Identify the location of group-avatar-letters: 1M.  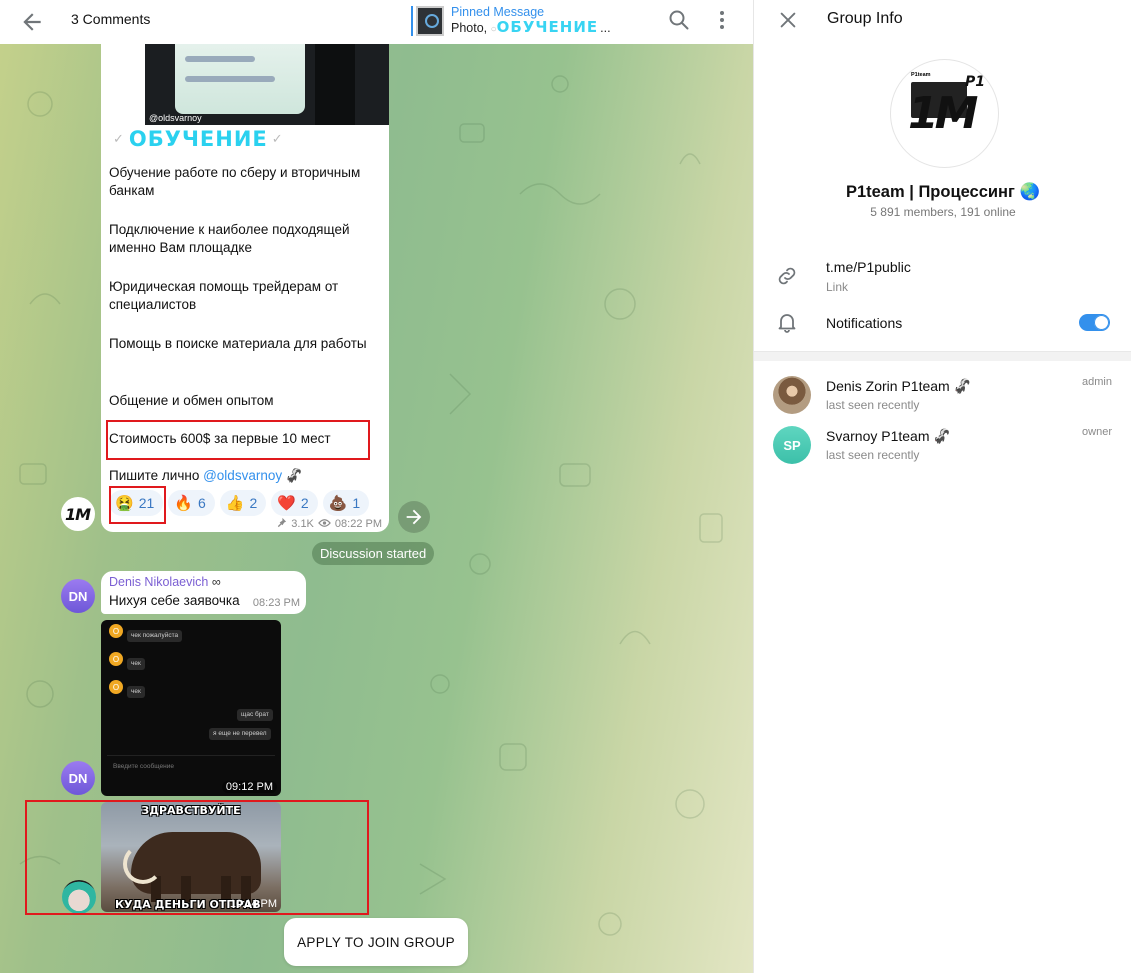
(943, 113).